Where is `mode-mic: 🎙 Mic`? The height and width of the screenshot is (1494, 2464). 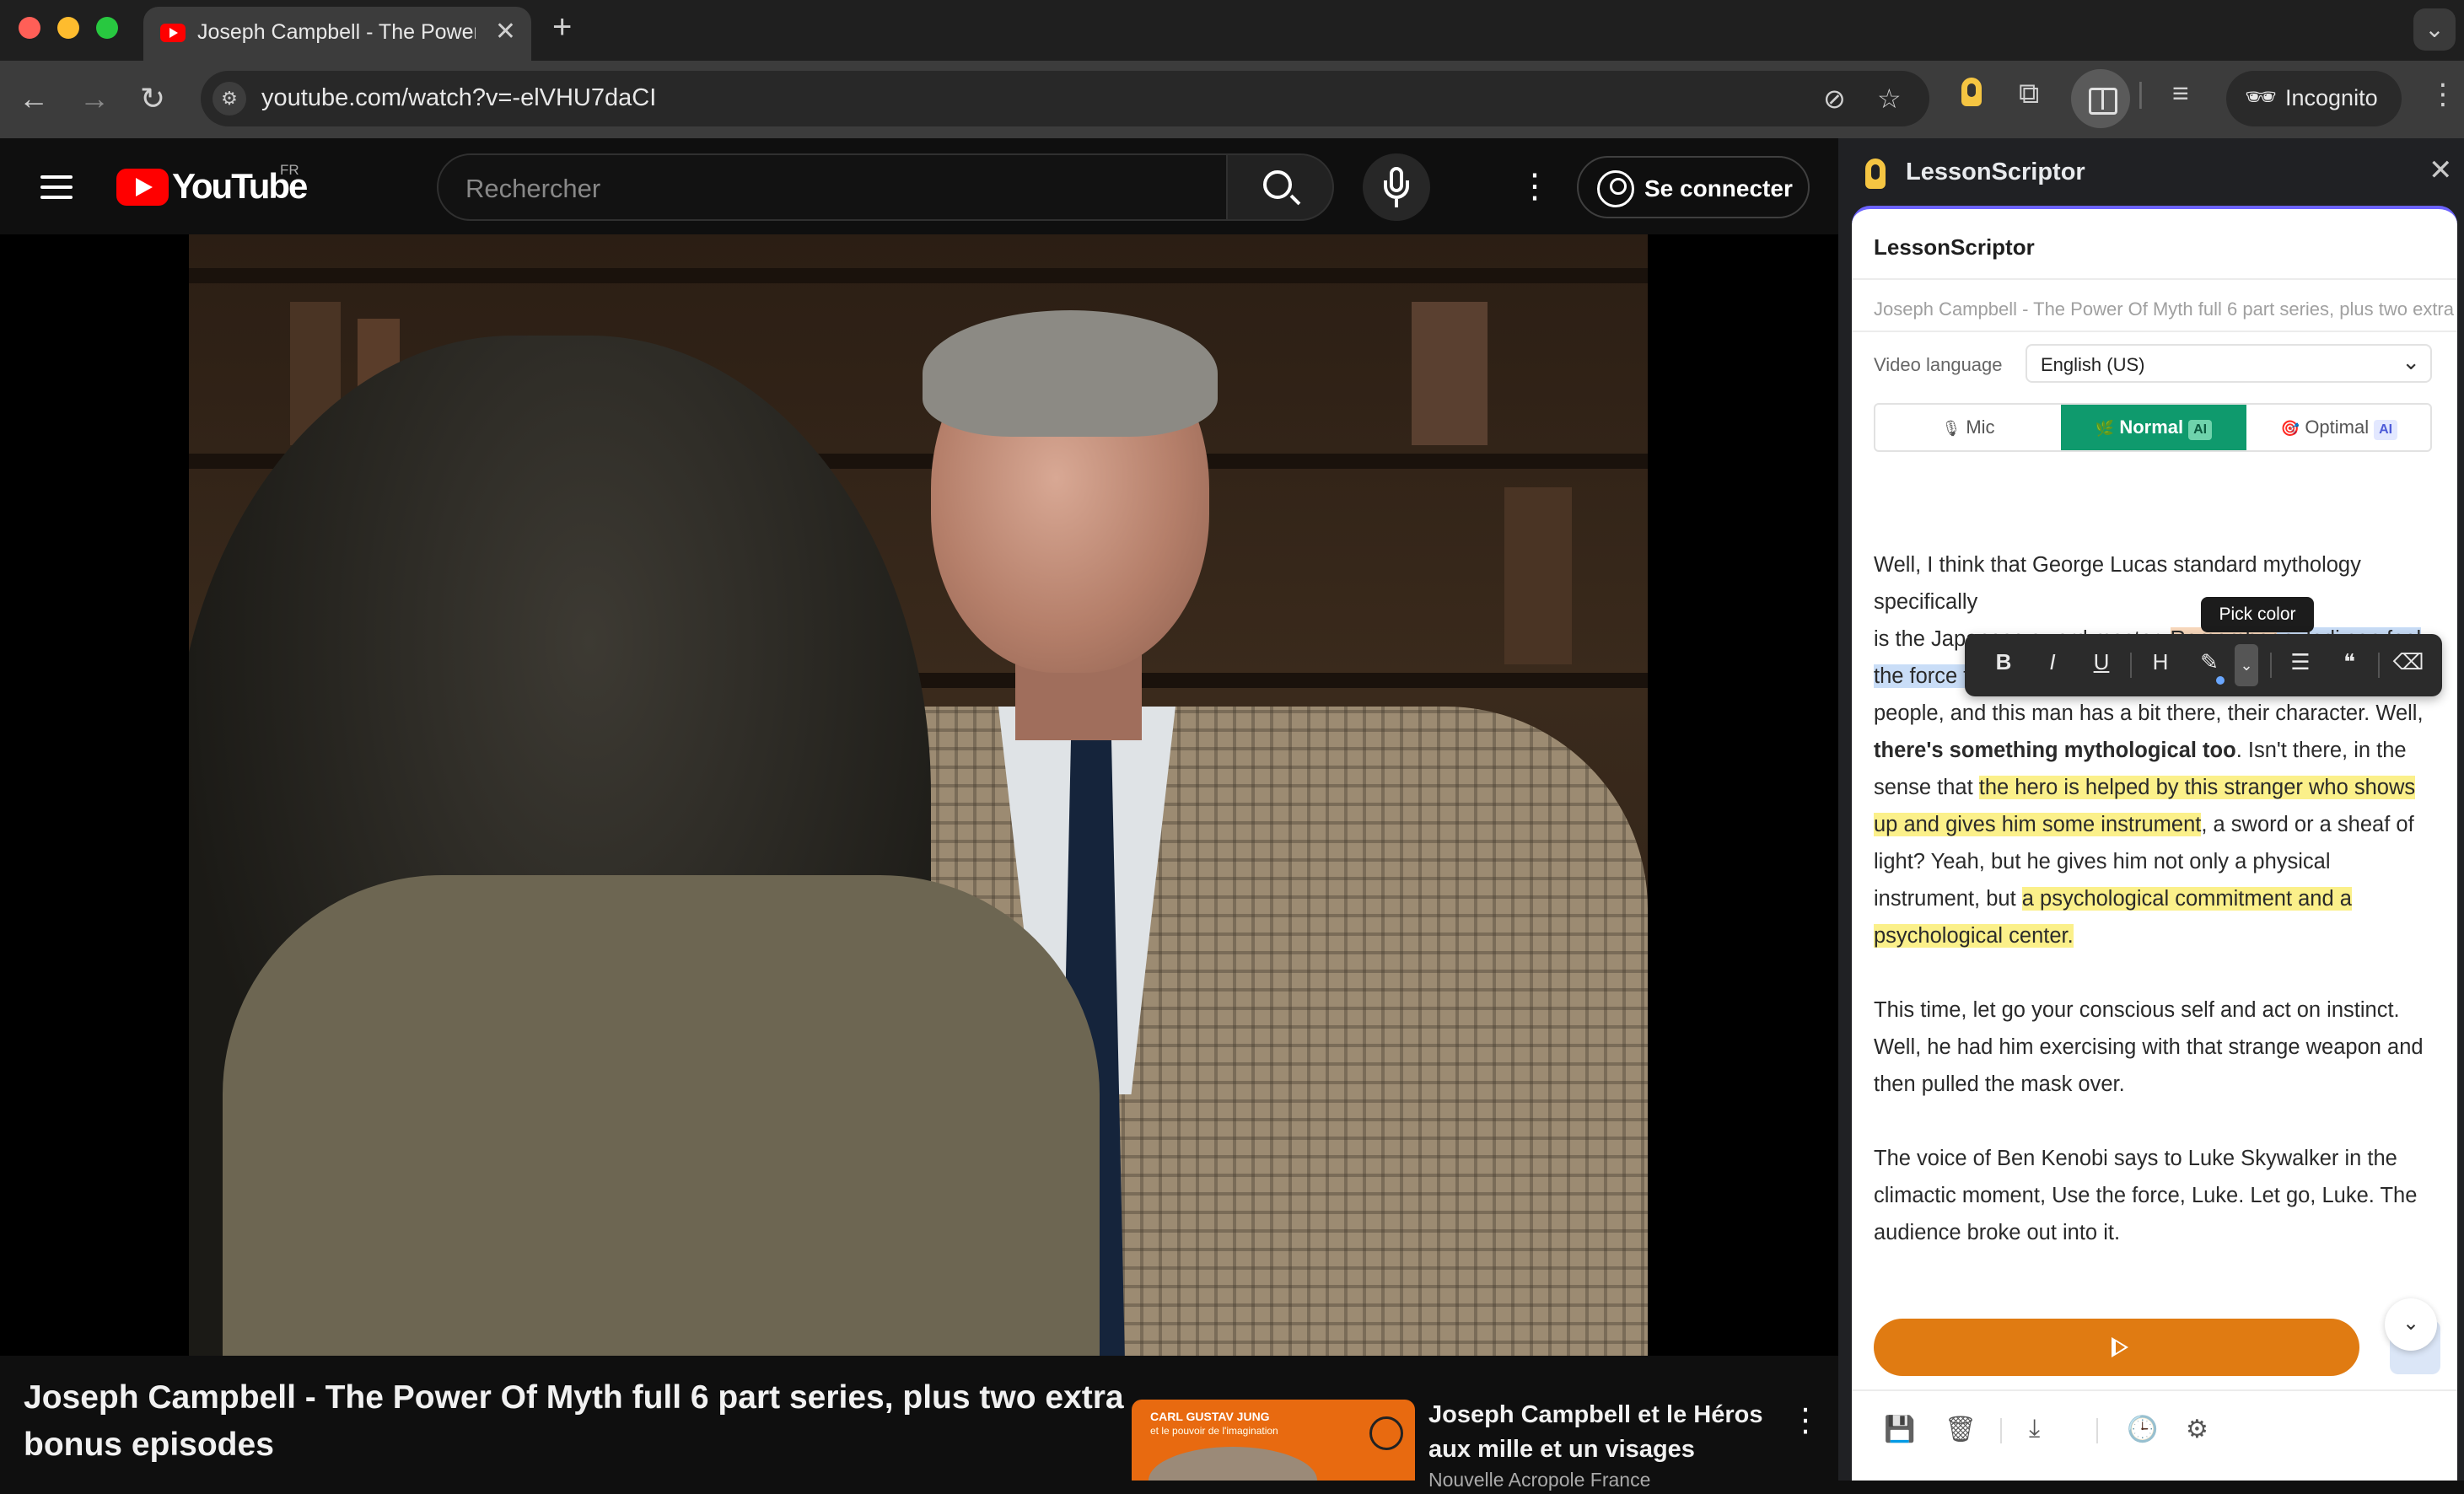 mode-mic: 🎙 Mic is located at coordinates (1968, 427).